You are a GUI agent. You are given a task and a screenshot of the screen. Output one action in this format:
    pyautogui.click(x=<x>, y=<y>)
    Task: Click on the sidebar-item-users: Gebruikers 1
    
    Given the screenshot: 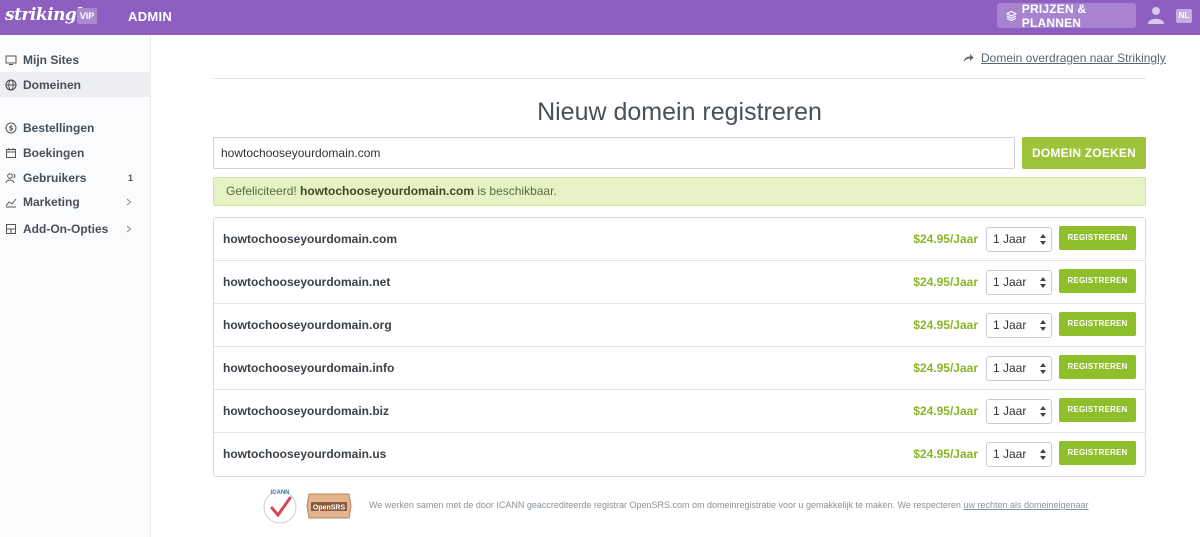 What is the action you would take?
    pyautogui.click(x=75, y=177)
    